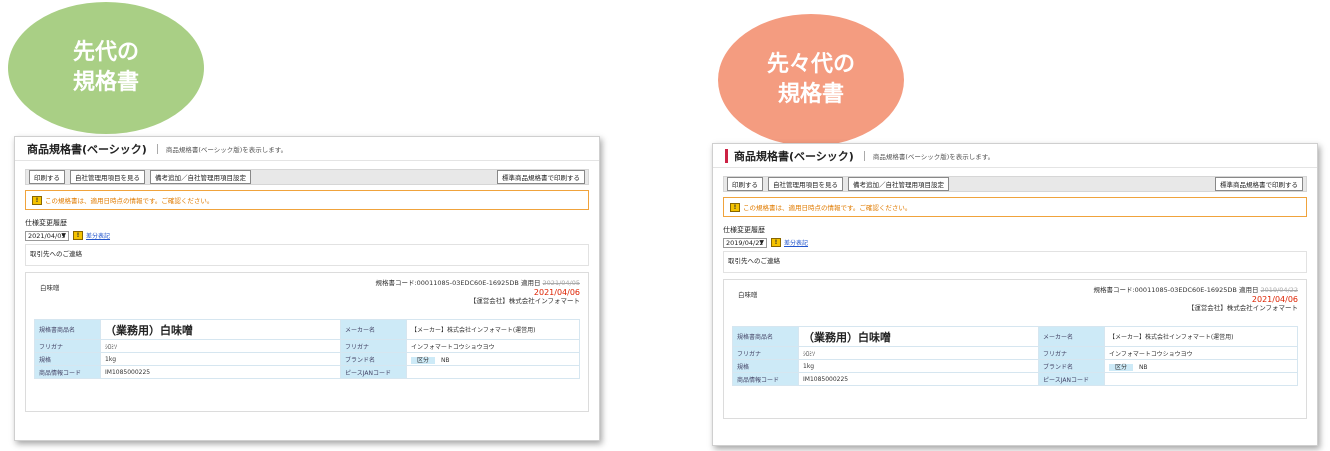 The height and width of the screenshot is (451, 1330). I want to click on two-versions-ago-bubble: 先々代の 規格書, so click(811, 80).